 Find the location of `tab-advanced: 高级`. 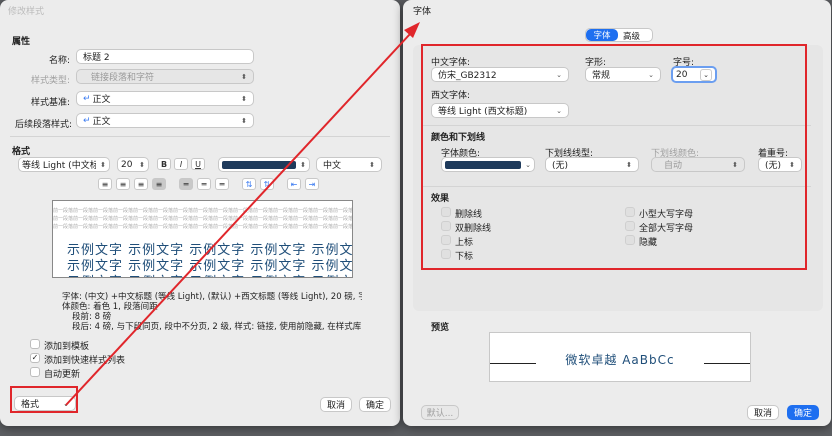

tab-advanced: 高级 is located at coordinates (631, 36).